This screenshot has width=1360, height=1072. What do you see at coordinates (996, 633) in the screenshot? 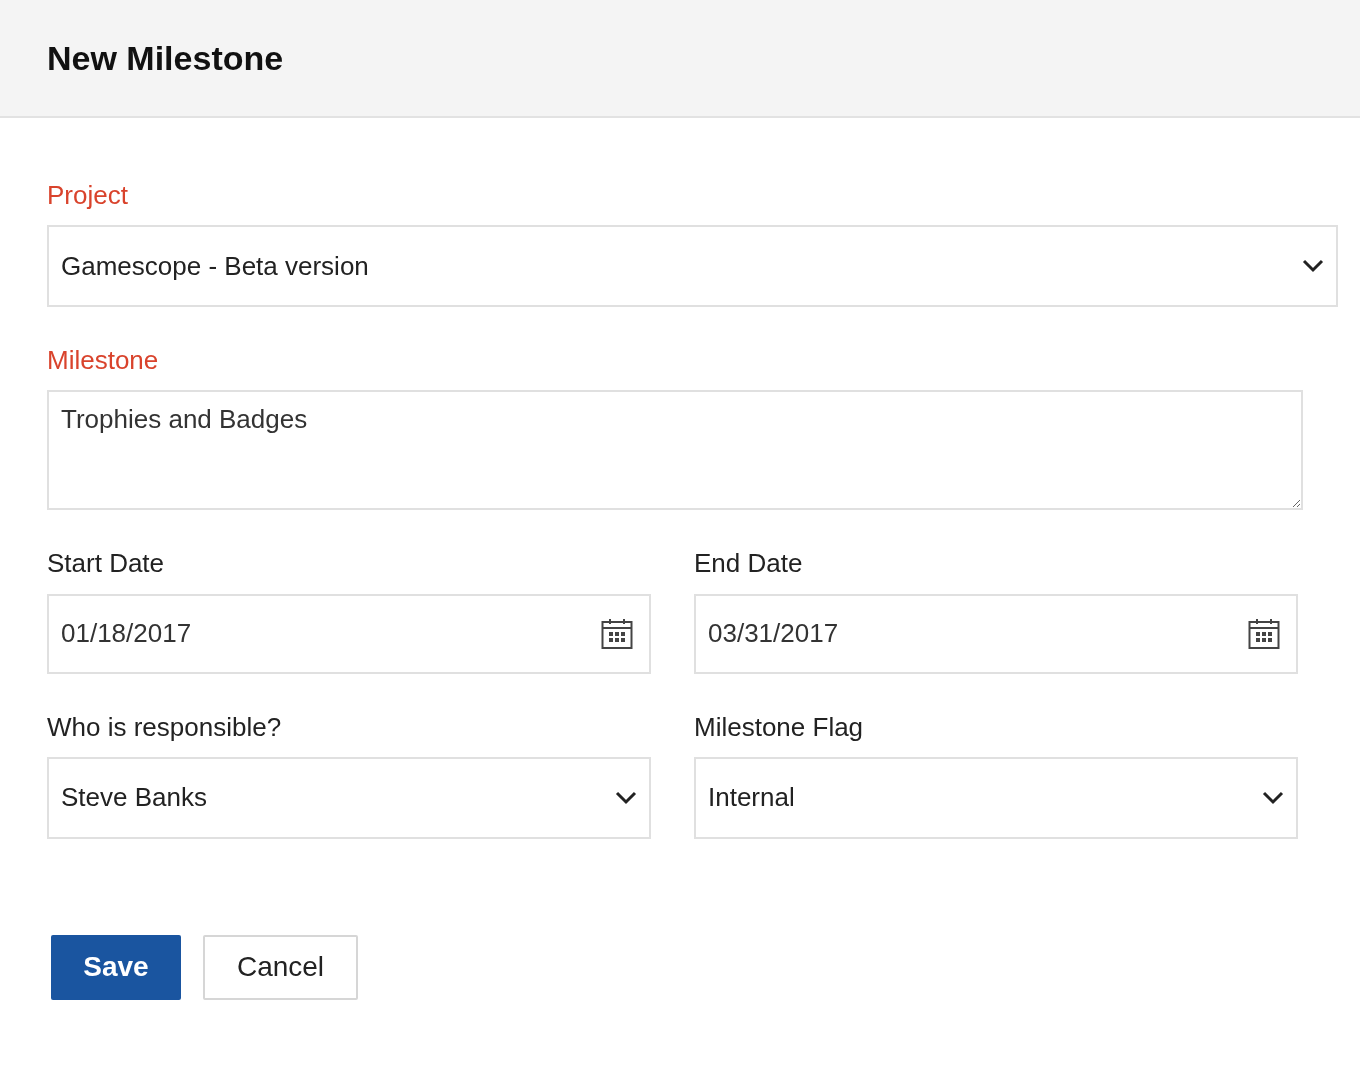
I see `date-field: 03/31/2017` at bounding box center [996, 633].